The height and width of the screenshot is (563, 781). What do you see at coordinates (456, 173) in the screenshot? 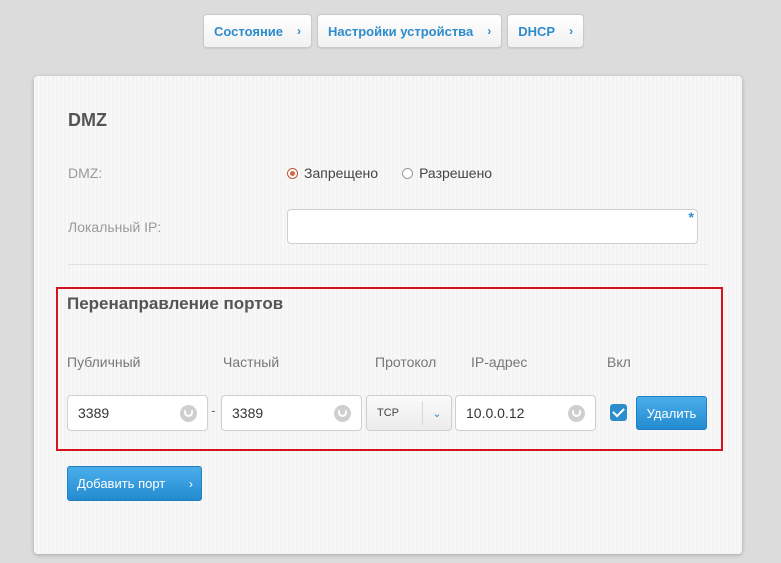
I see `radio-label: Разрешено` at bounding box center [456, 173].